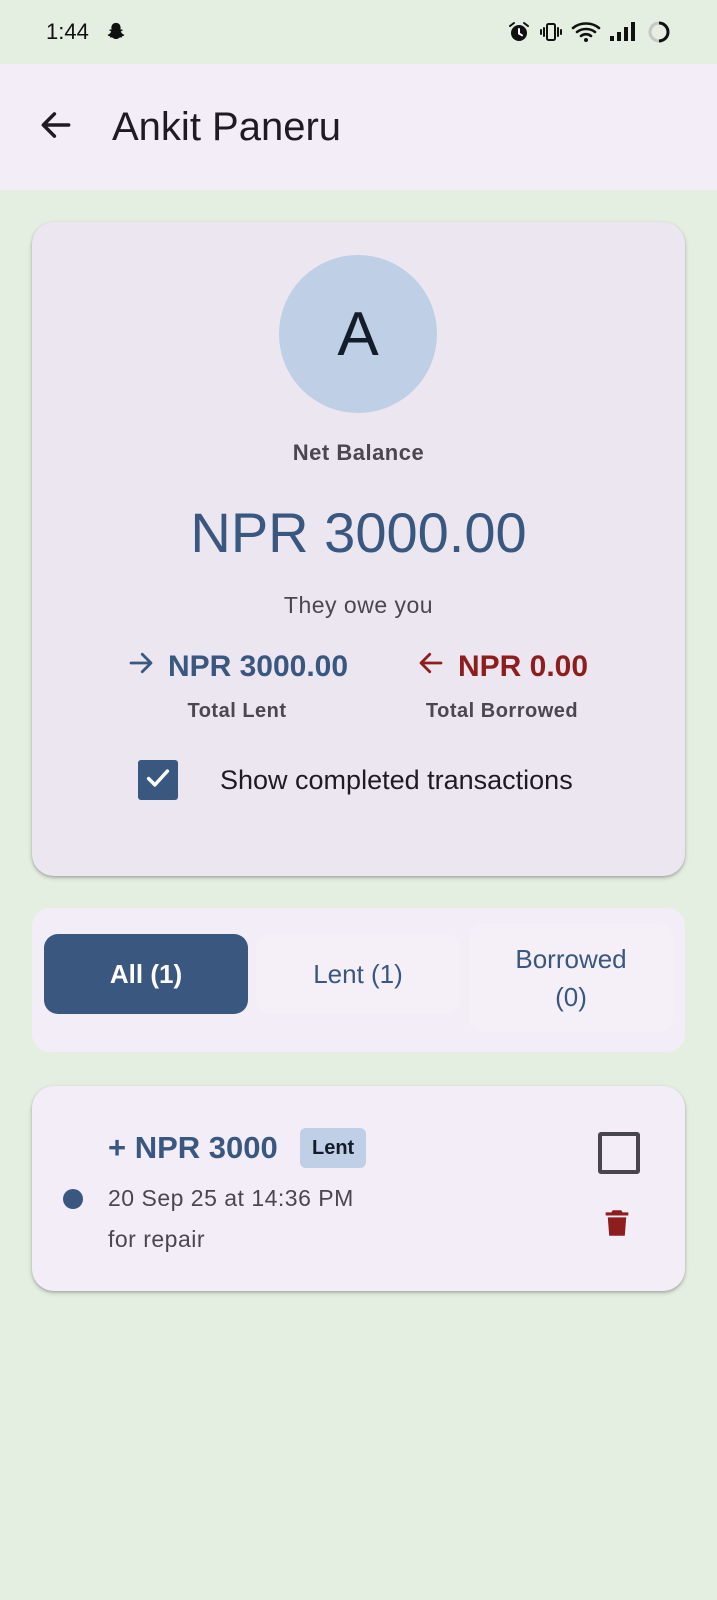  I want to click on checkmark-icon, so click(158, 780).